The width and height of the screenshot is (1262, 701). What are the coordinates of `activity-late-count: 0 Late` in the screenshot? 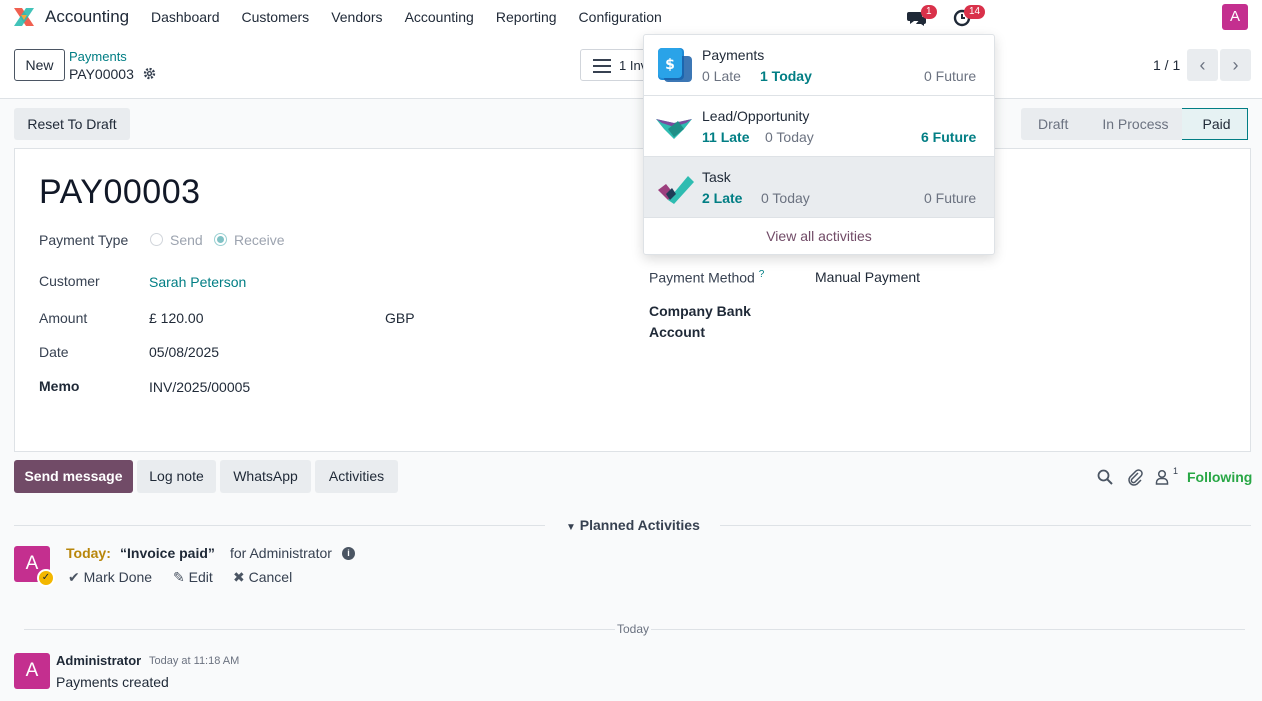 It's located at (721, 76).